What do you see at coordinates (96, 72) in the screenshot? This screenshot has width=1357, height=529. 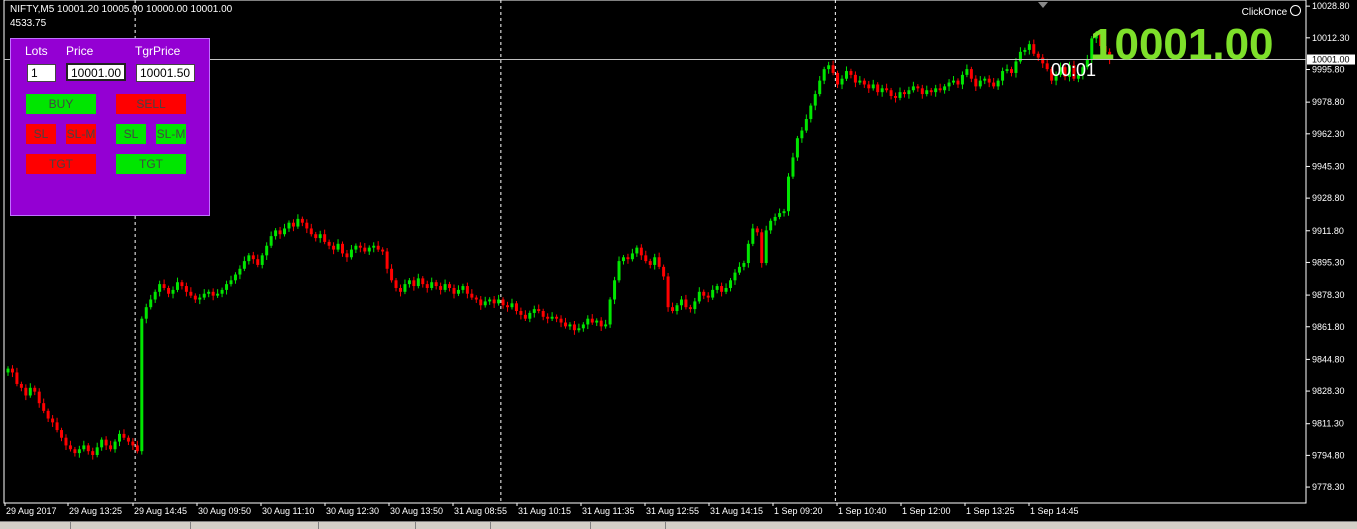 I see `price-input: 10001.00` at bounding box center [96, 72].